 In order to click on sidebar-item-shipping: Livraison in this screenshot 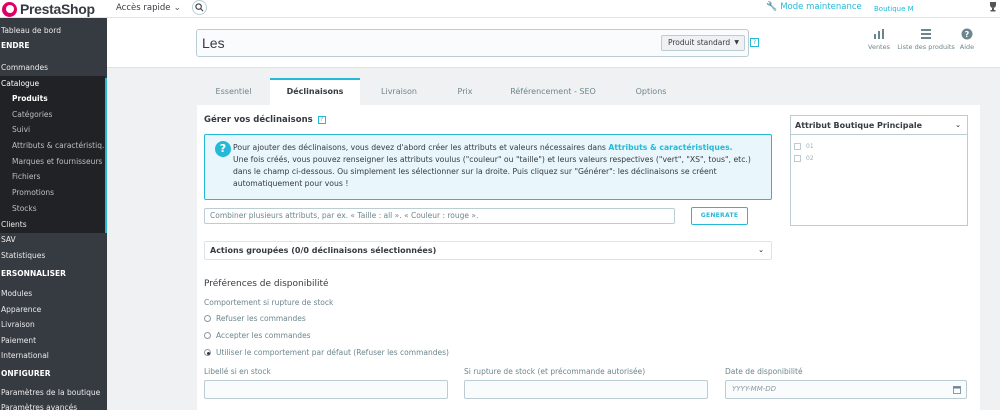, I will do `click(53, 324)`.